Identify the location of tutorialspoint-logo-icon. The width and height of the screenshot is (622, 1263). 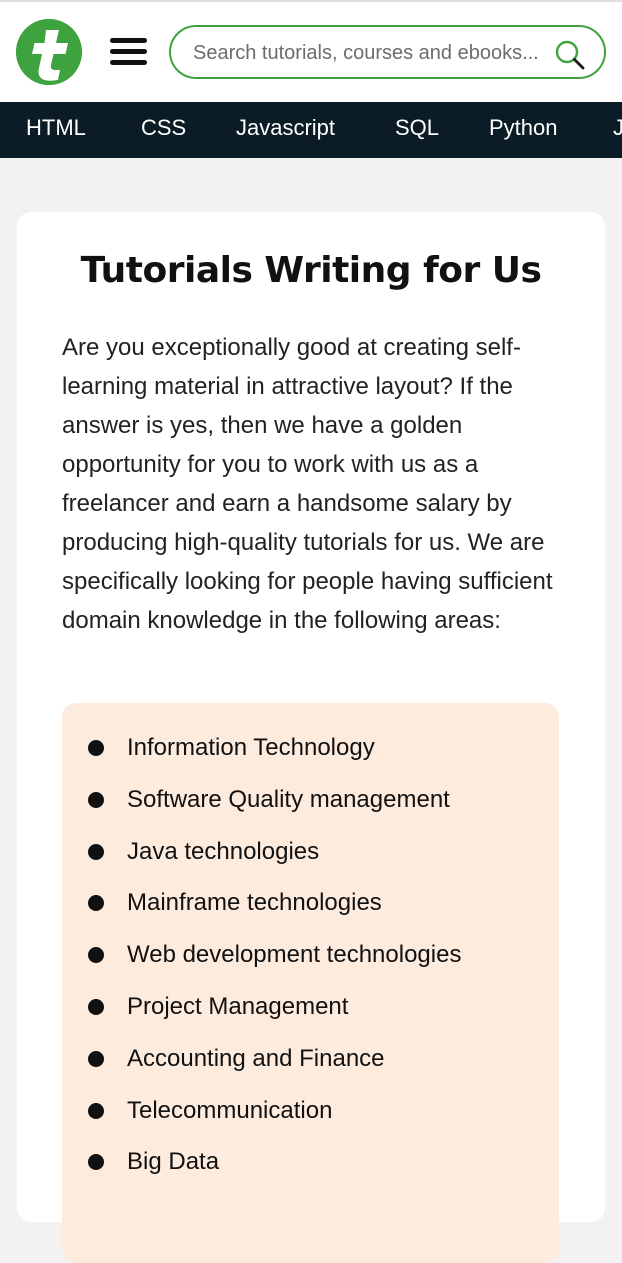
(49, 52).